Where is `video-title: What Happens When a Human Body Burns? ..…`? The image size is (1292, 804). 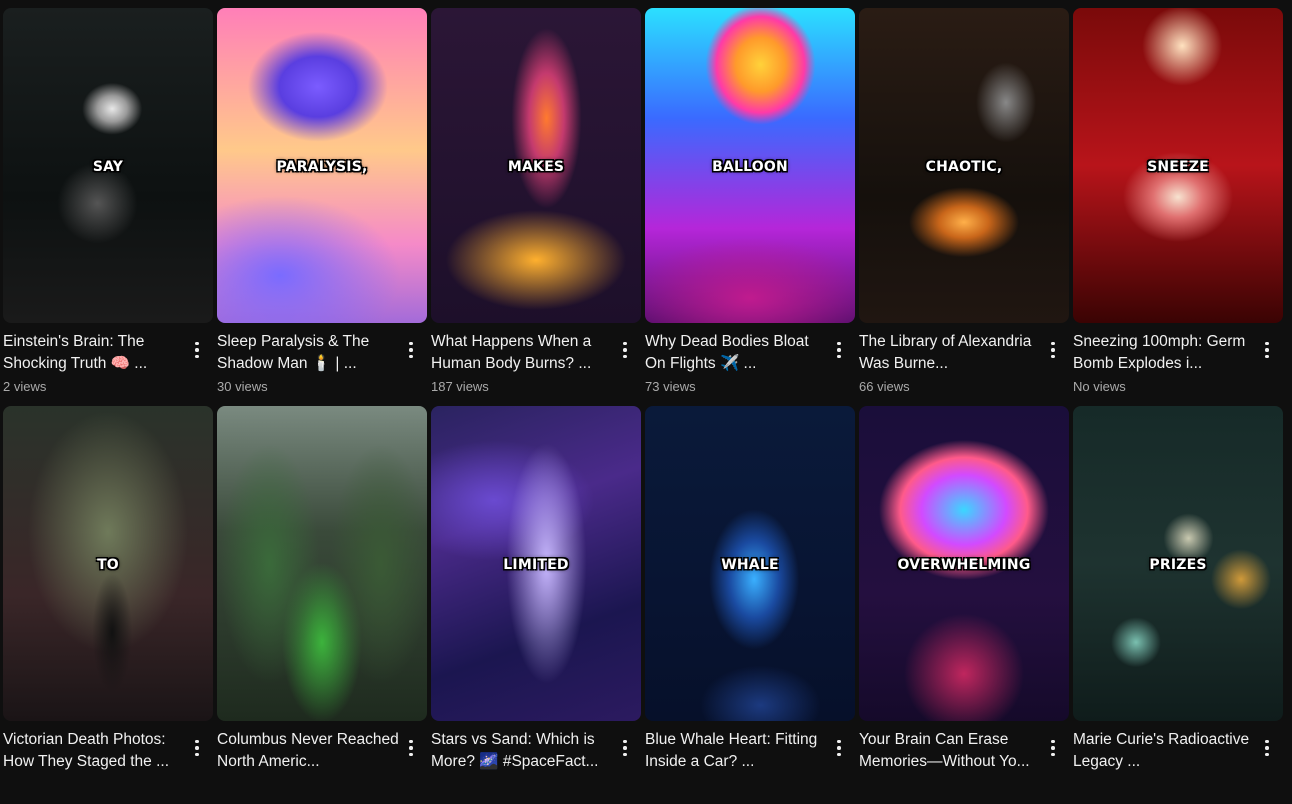 video-title: What Happens When a Human Body Burns? ..… is located at coordinates (522, 353).